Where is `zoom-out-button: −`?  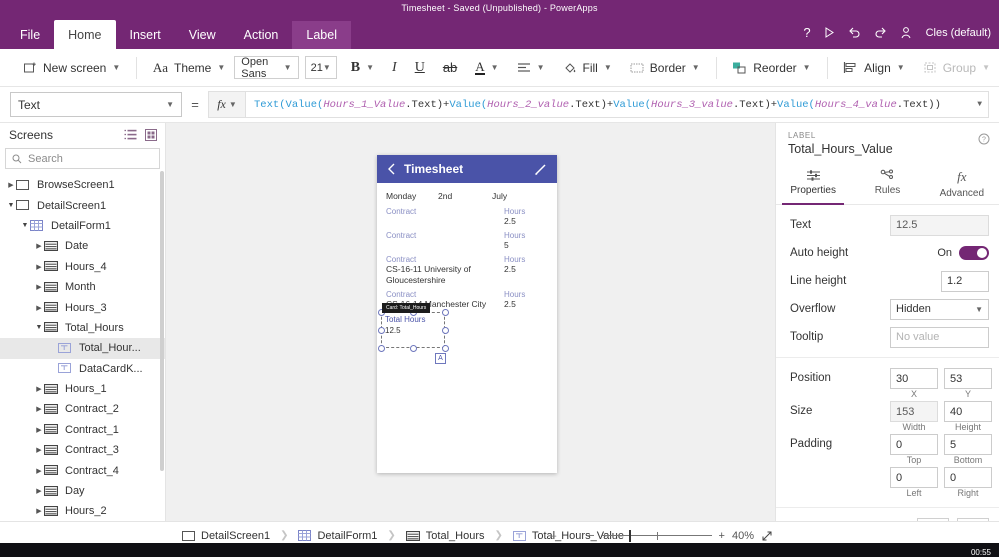 zoom-out-button: − is located at coordinates (591, 536).